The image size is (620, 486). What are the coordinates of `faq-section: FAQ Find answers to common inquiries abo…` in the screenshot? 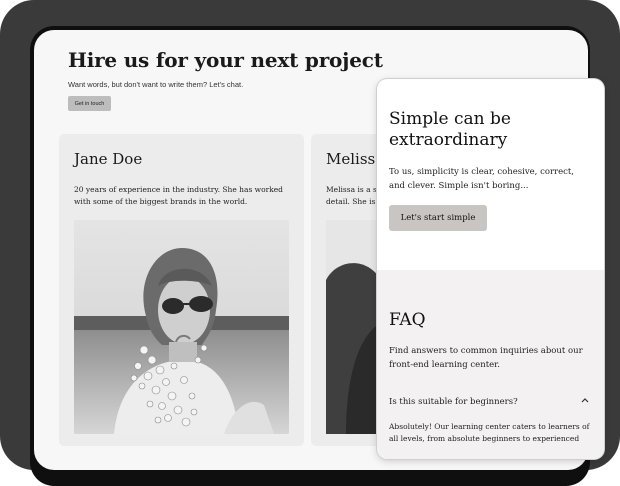 It's located at (490, 364).